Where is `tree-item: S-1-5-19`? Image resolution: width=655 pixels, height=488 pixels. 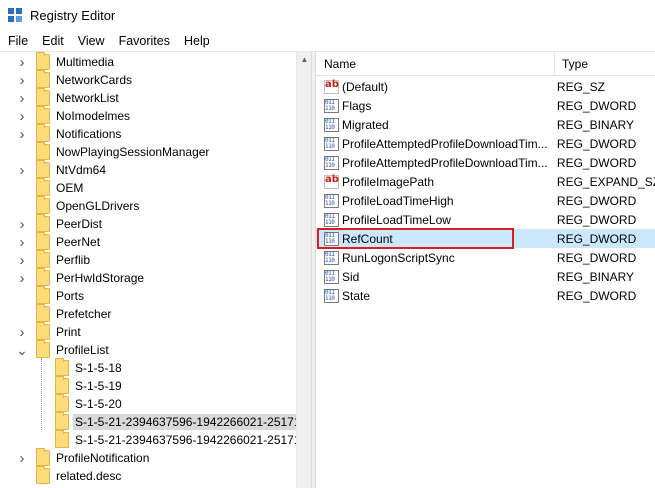 tree-item: S-1-5-19 is located at coordinates (88, 385).